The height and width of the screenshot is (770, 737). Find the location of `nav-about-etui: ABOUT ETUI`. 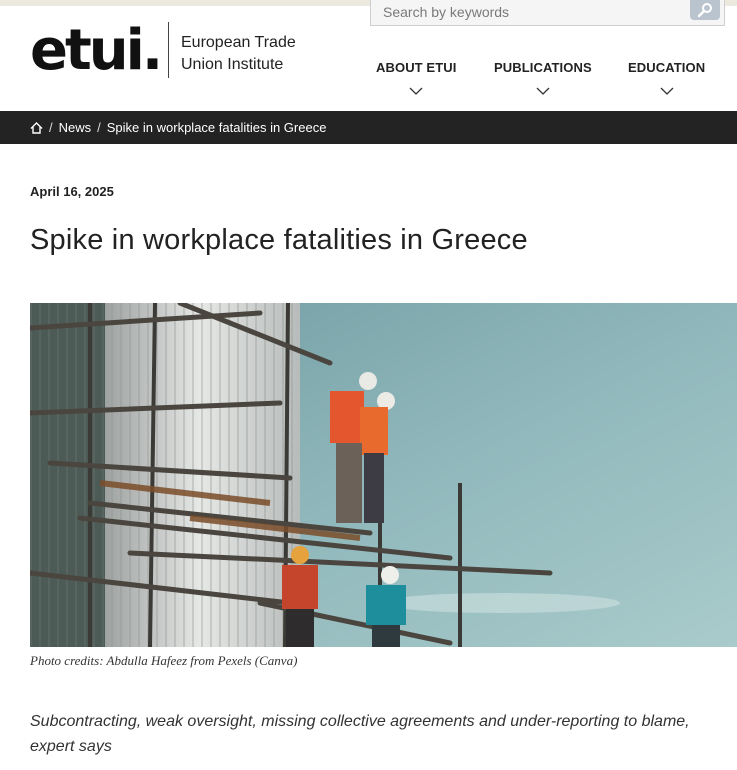

nav-about-etui: ABOUT ETUI is located at coordinates (416, 77).